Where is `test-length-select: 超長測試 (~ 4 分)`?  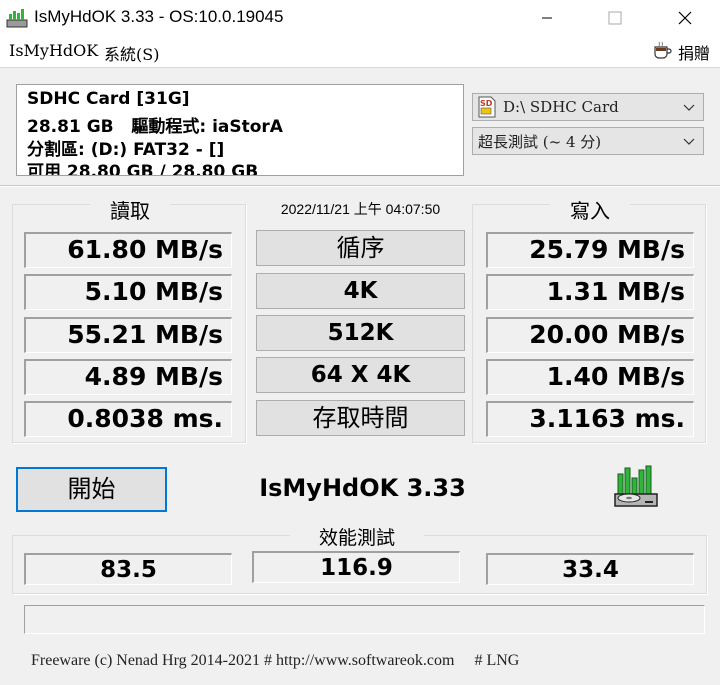
test-length-select: 超長測試 (~ 4 分) is located at coordinates (588, 141).